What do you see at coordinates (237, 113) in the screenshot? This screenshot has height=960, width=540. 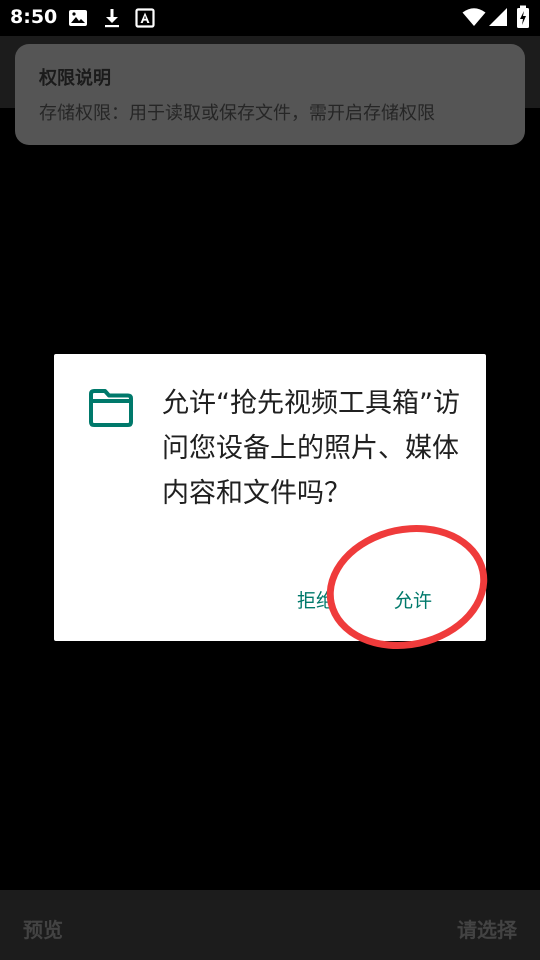 I see `notice-description: 存储权限：用于读取或保存文件，需开启存储权限` at bounding box center [237, 113].